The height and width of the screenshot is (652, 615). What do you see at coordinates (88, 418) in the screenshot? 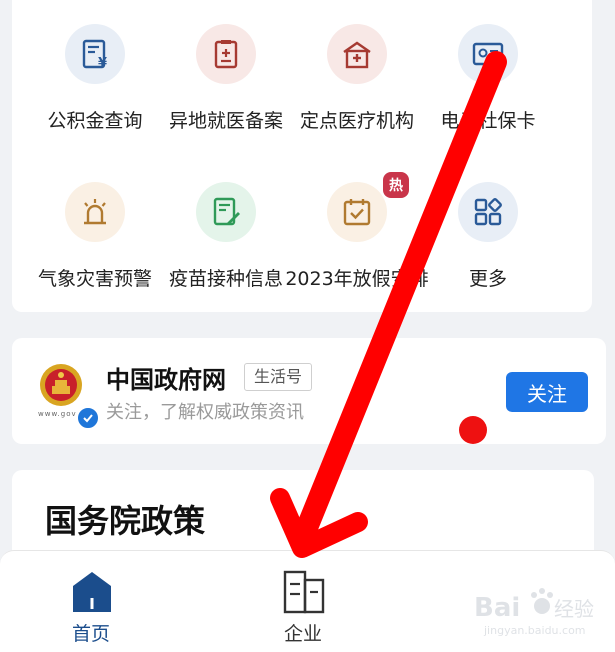
I see `verified-check-icon` at bounding box center [88, 418].